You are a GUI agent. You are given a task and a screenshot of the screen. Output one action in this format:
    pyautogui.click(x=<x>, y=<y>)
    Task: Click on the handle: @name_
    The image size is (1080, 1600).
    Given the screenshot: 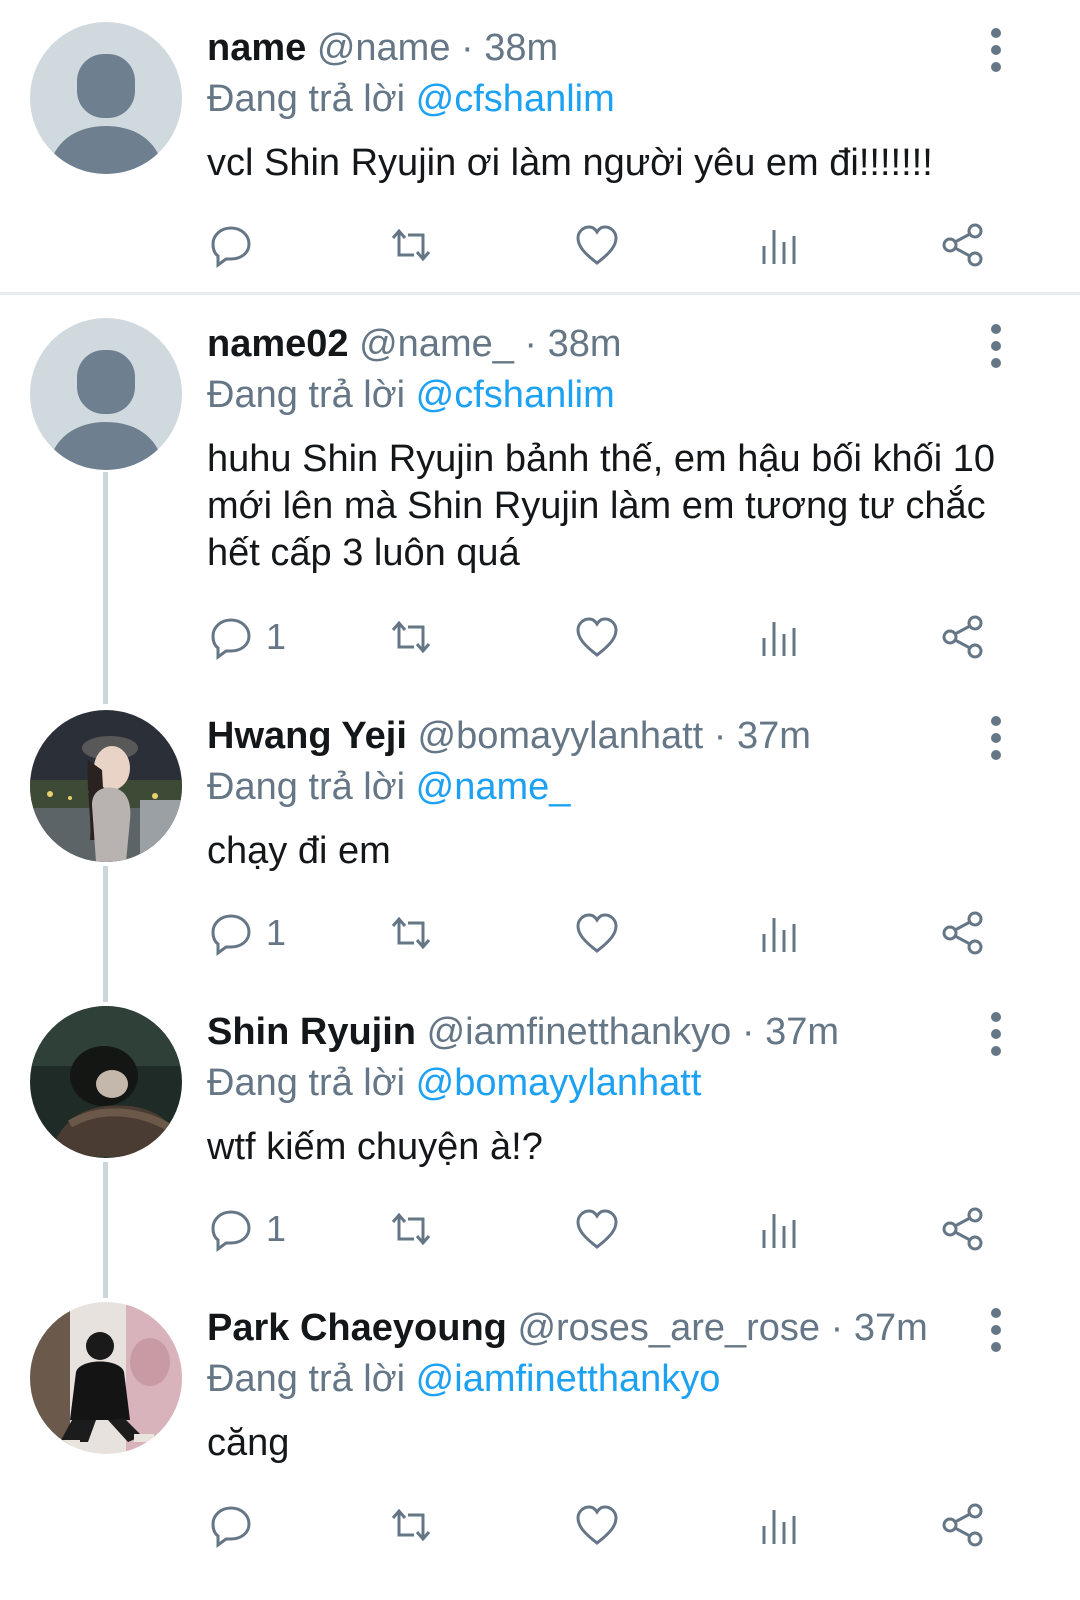 What is the action you would take?
    pyautogui.click(x=436, y=344)
    